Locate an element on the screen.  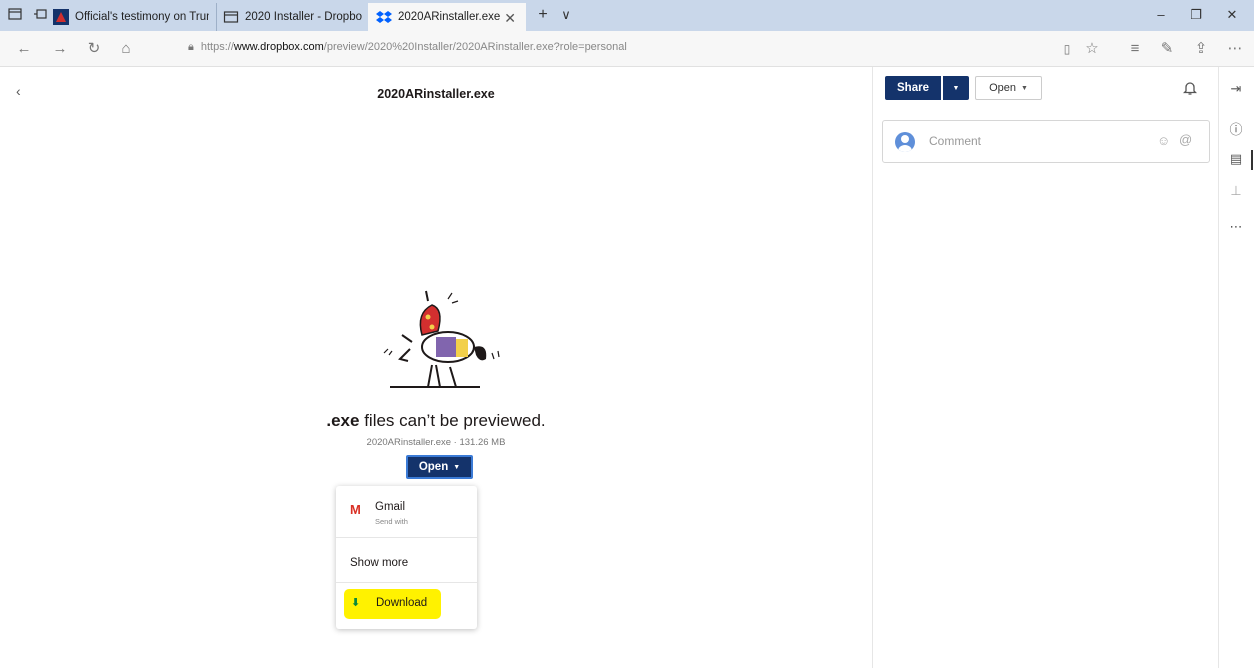
open-menu: M Gmail Send with Show more ⬇ Download is located at coordinates (406, 557).